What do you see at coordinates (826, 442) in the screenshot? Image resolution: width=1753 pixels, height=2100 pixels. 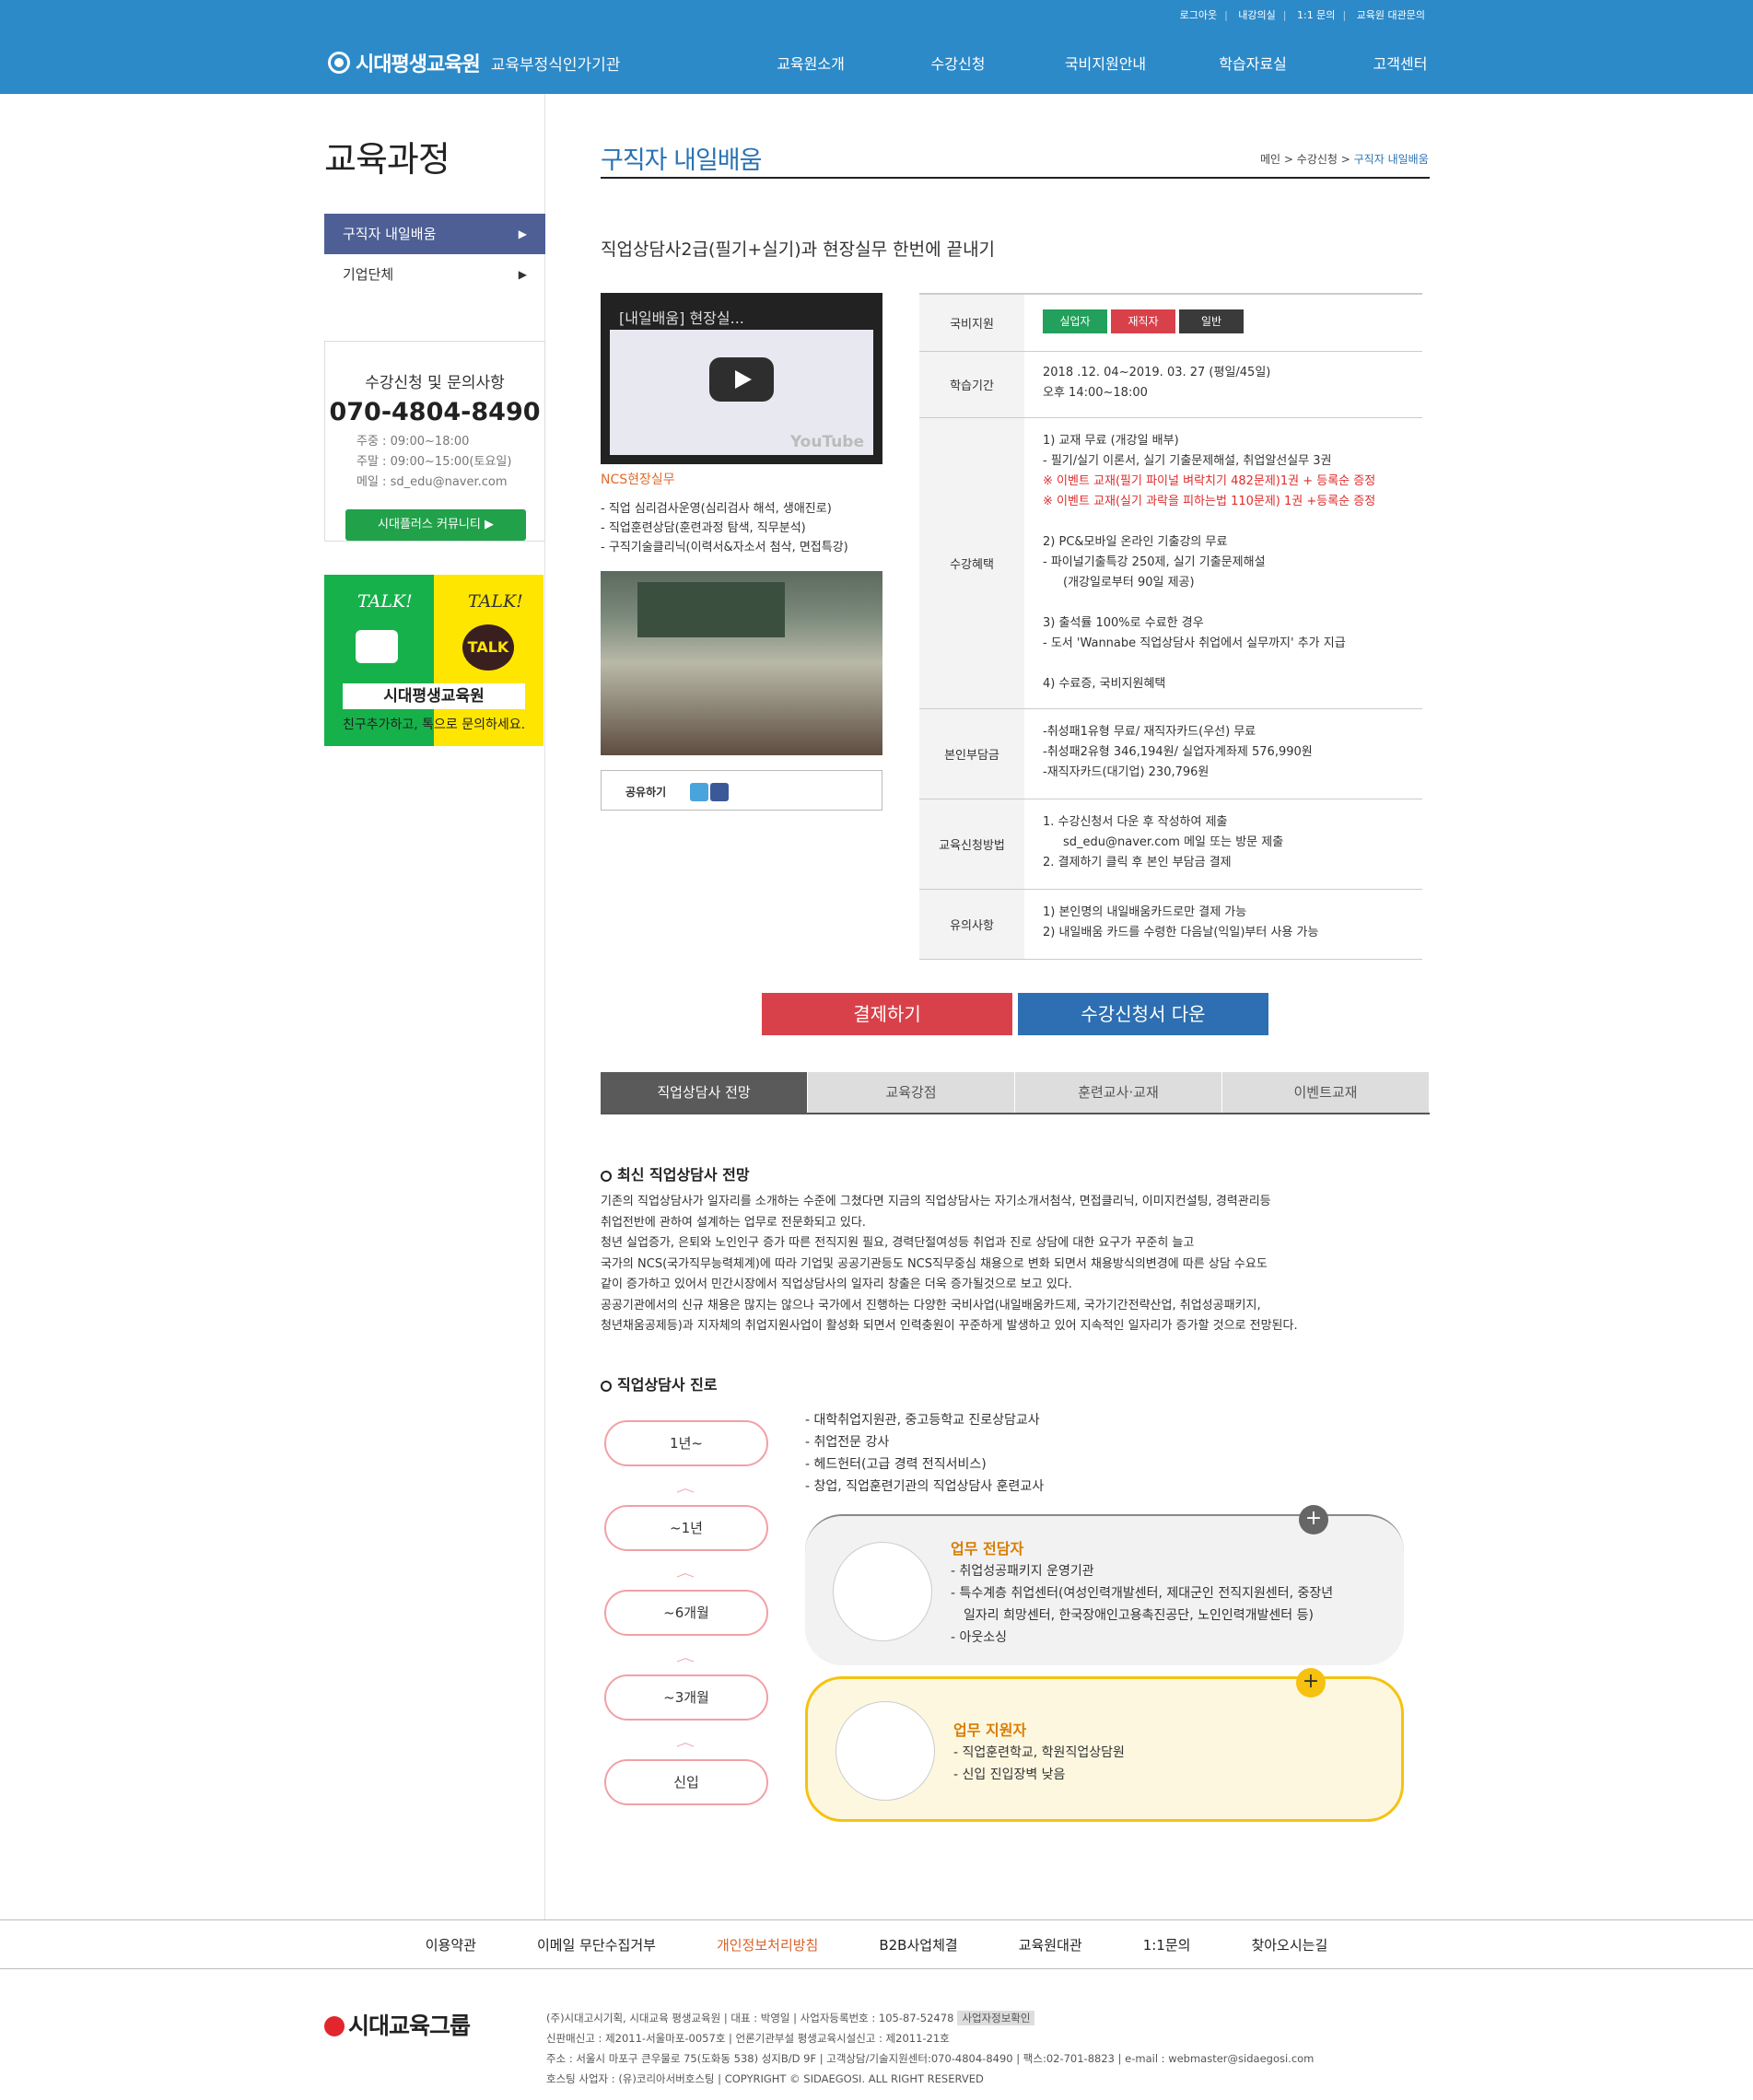 I see `youtube-icon: YouTube` at bounding box center [826, 442].